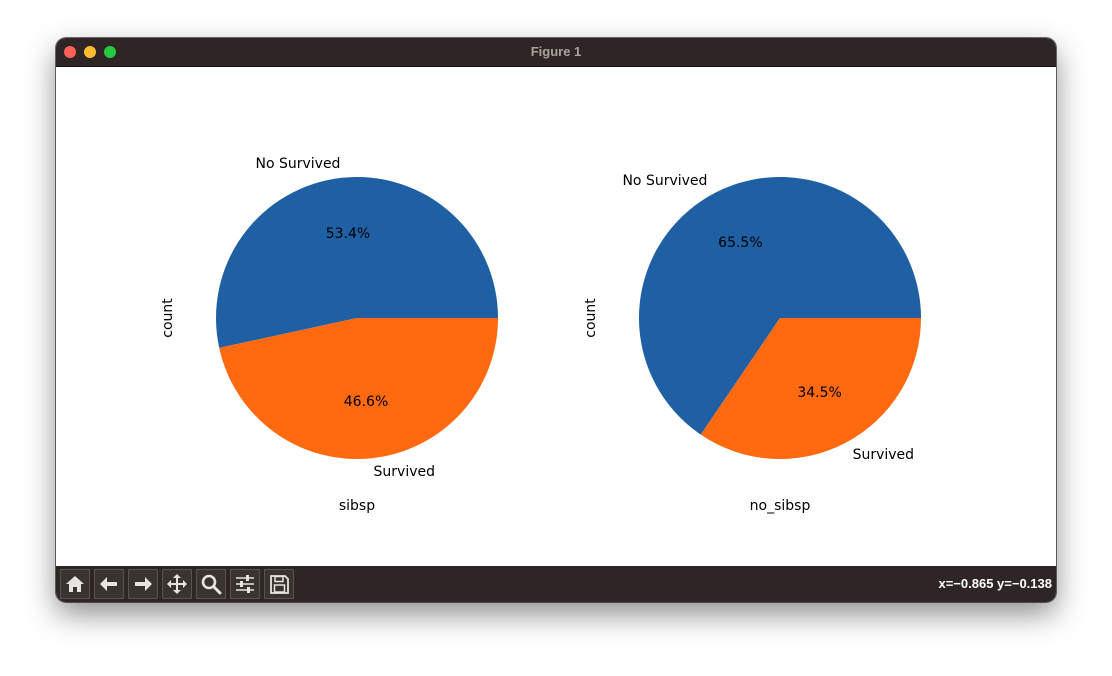 The image size is (1112, 676). I want to click on percent-label: 53.4%, so click(348, 234).